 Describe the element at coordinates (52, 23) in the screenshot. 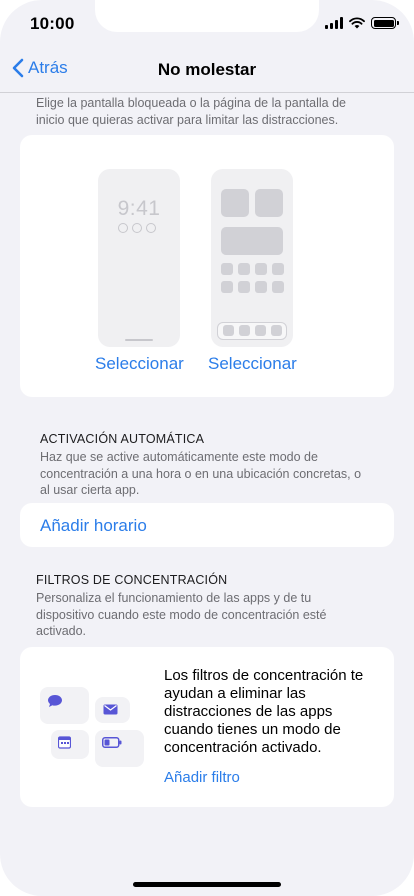

I see `status-time: 10:00` at that location.